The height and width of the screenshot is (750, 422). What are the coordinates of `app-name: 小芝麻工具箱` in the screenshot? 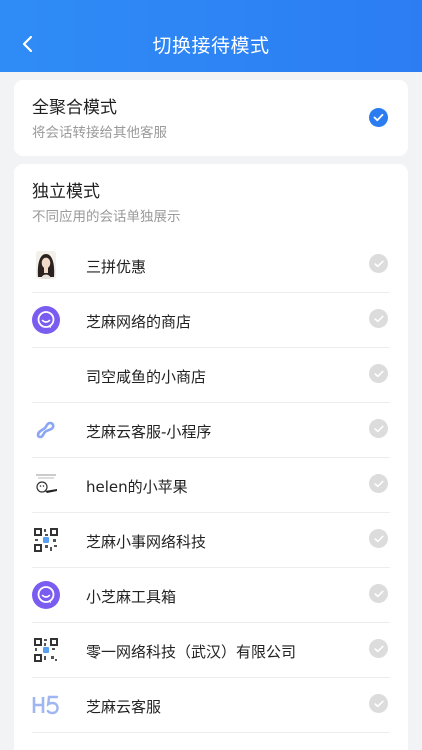 It's located at (131, 597).